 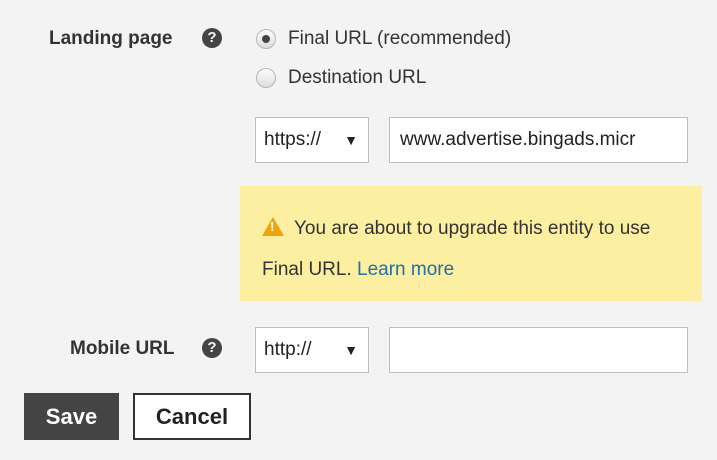 I want to click on destination-url-option: Destination URL, so click(x=341, y=78).